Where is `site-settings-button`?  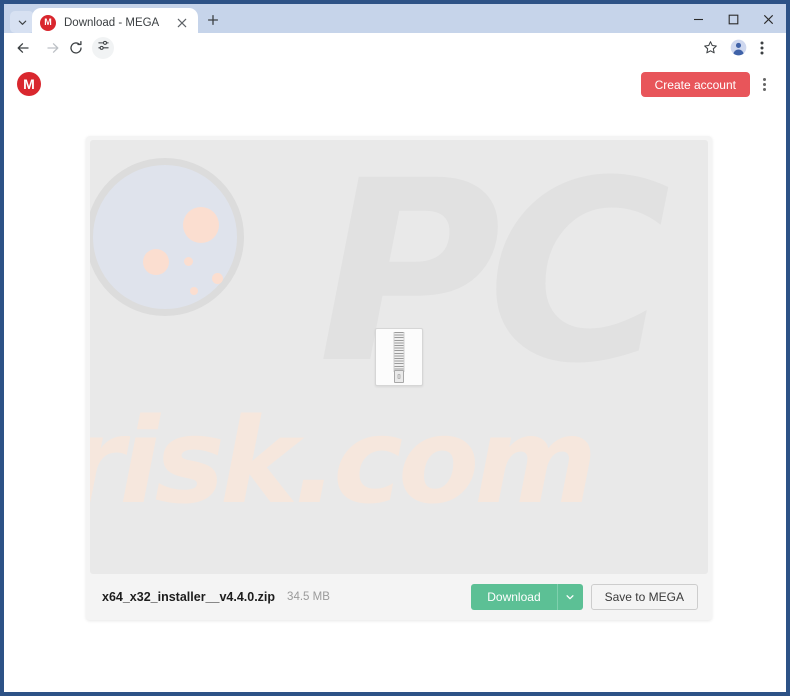 site-settings-button is located at coordinates (103, 48).